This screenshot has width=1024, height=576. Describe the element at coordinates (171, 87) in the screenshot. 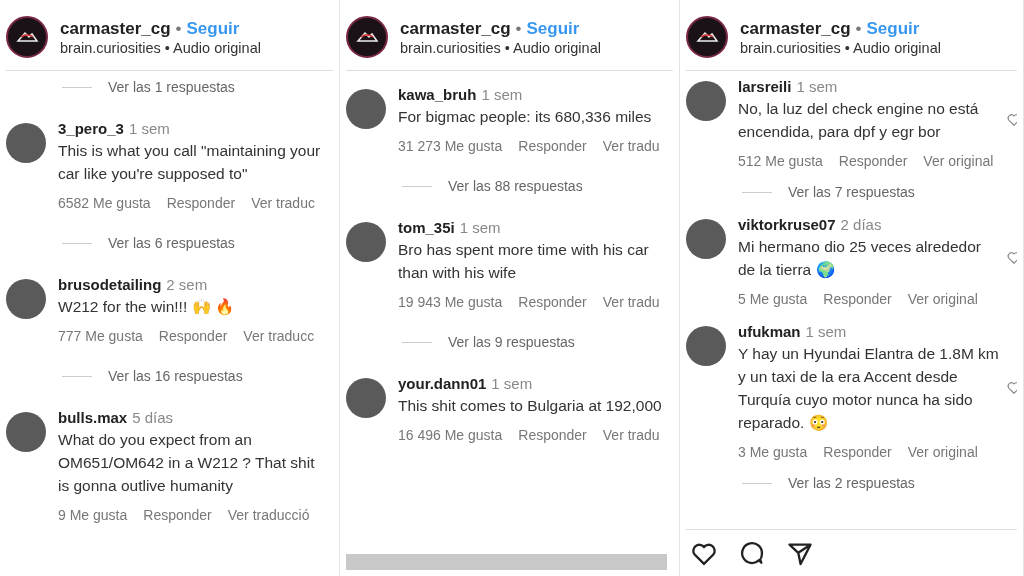

I see `view-replies-link: Ver las 1 respuestas` at that location.